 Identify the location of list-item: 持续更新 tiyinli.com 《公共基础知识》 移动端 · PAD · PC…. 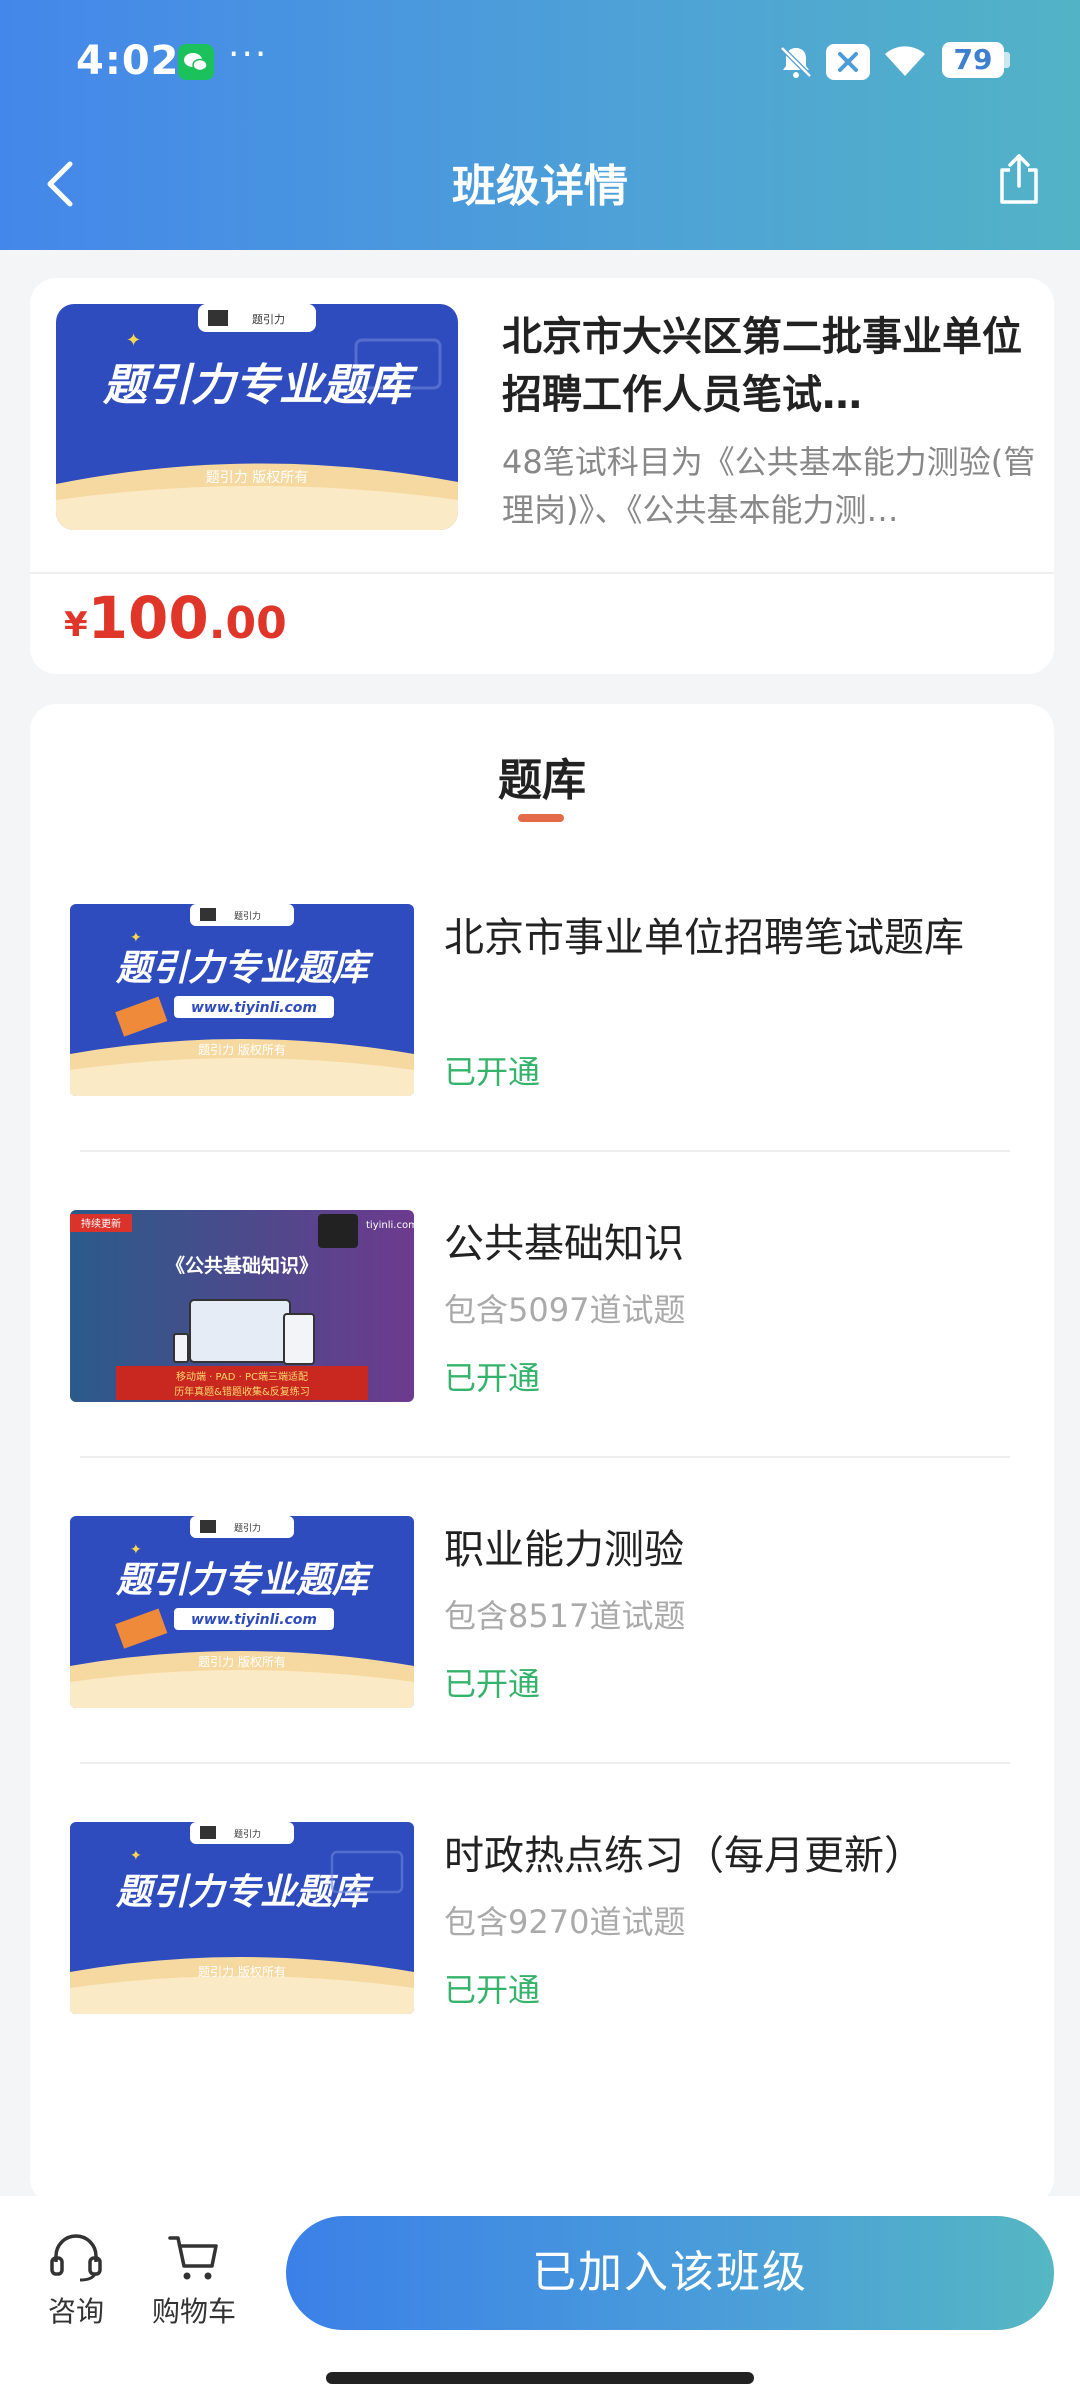
(542, 1363).